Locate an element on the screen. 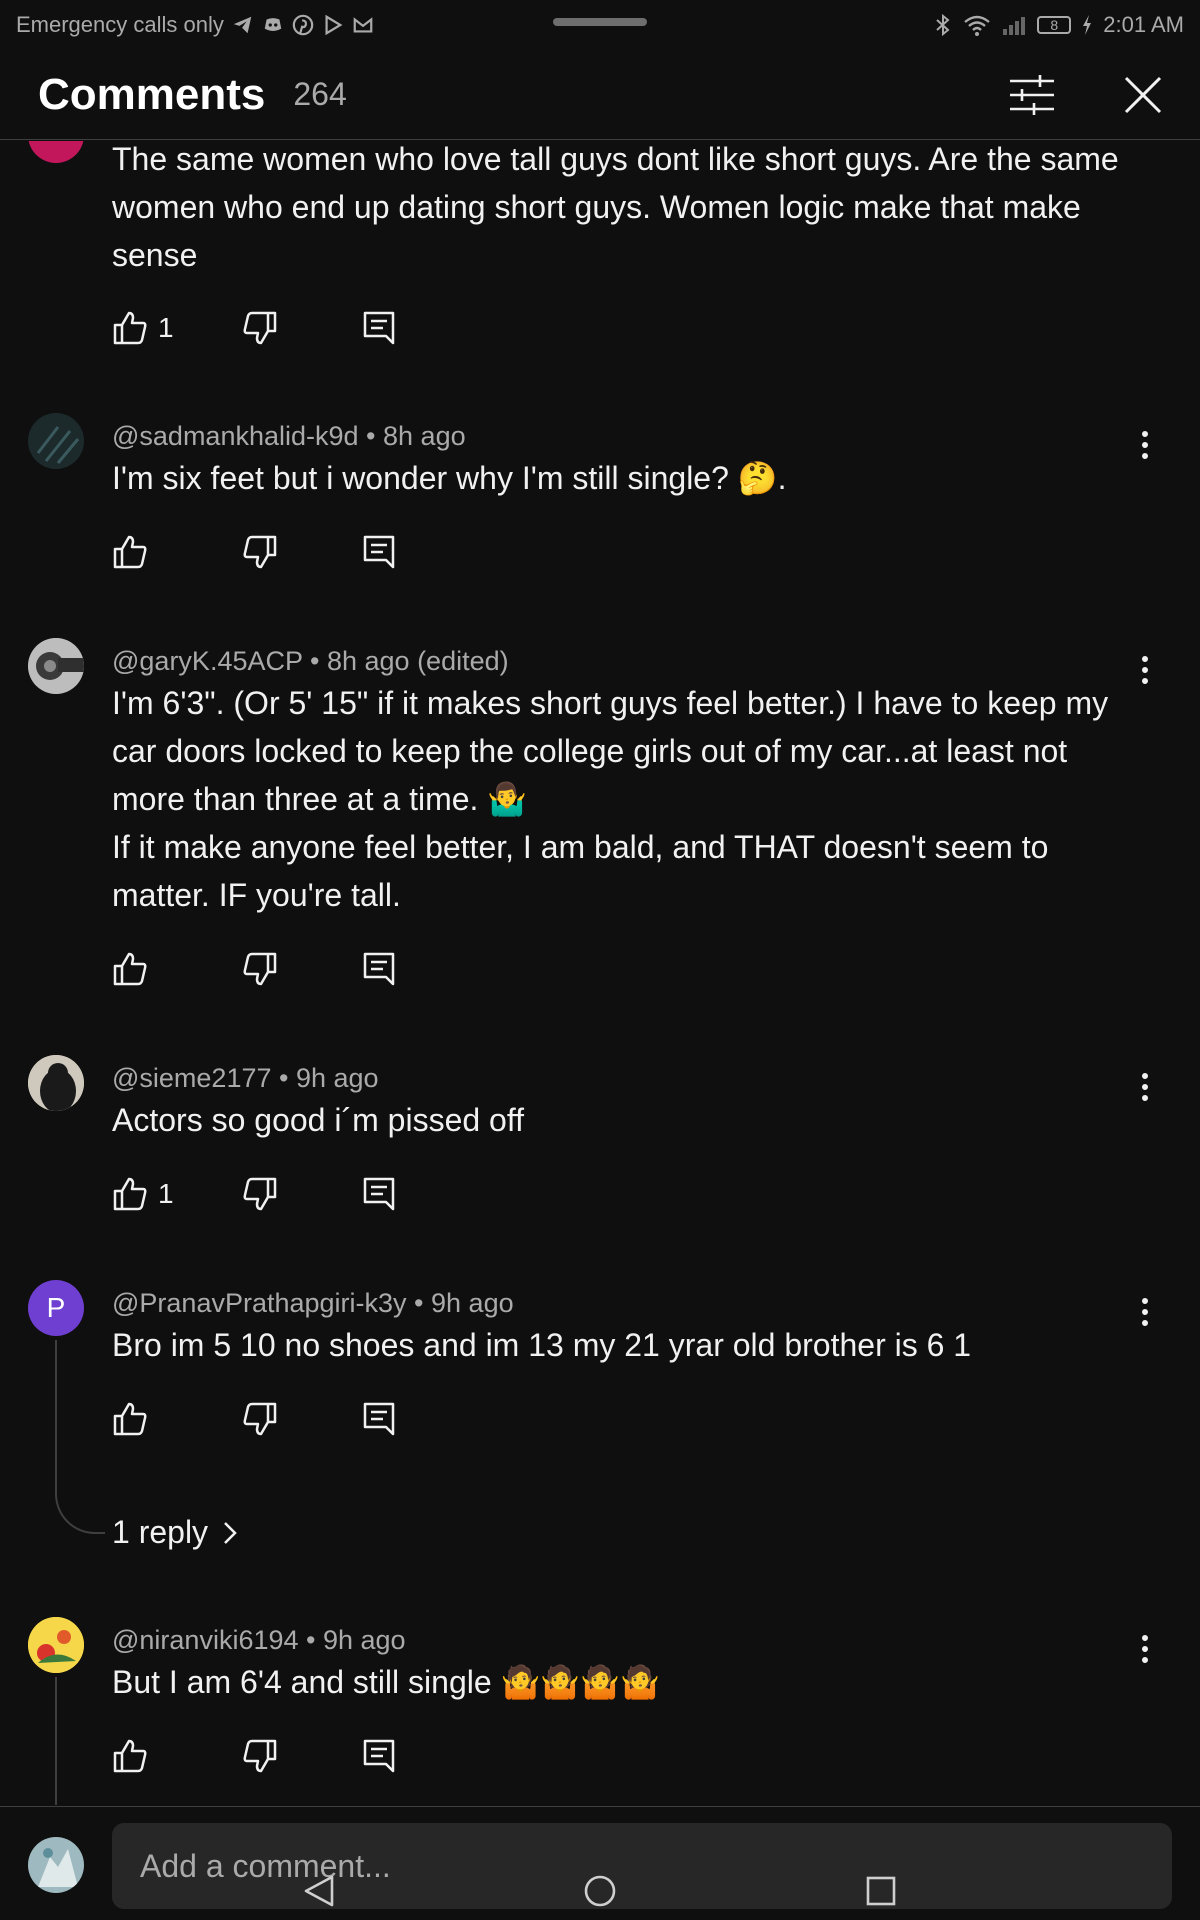  filter-icon is located at coordinates (1032, 94).